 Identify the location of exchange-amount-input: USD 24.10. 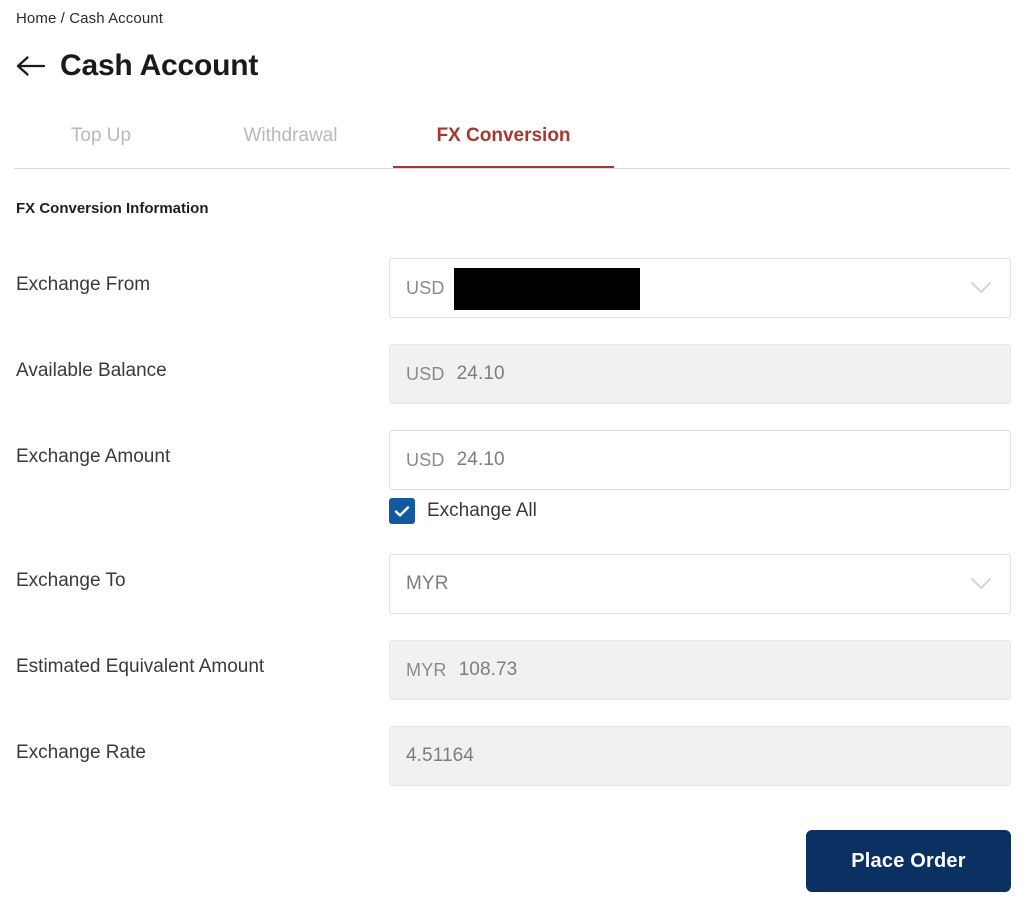
(700, 460).